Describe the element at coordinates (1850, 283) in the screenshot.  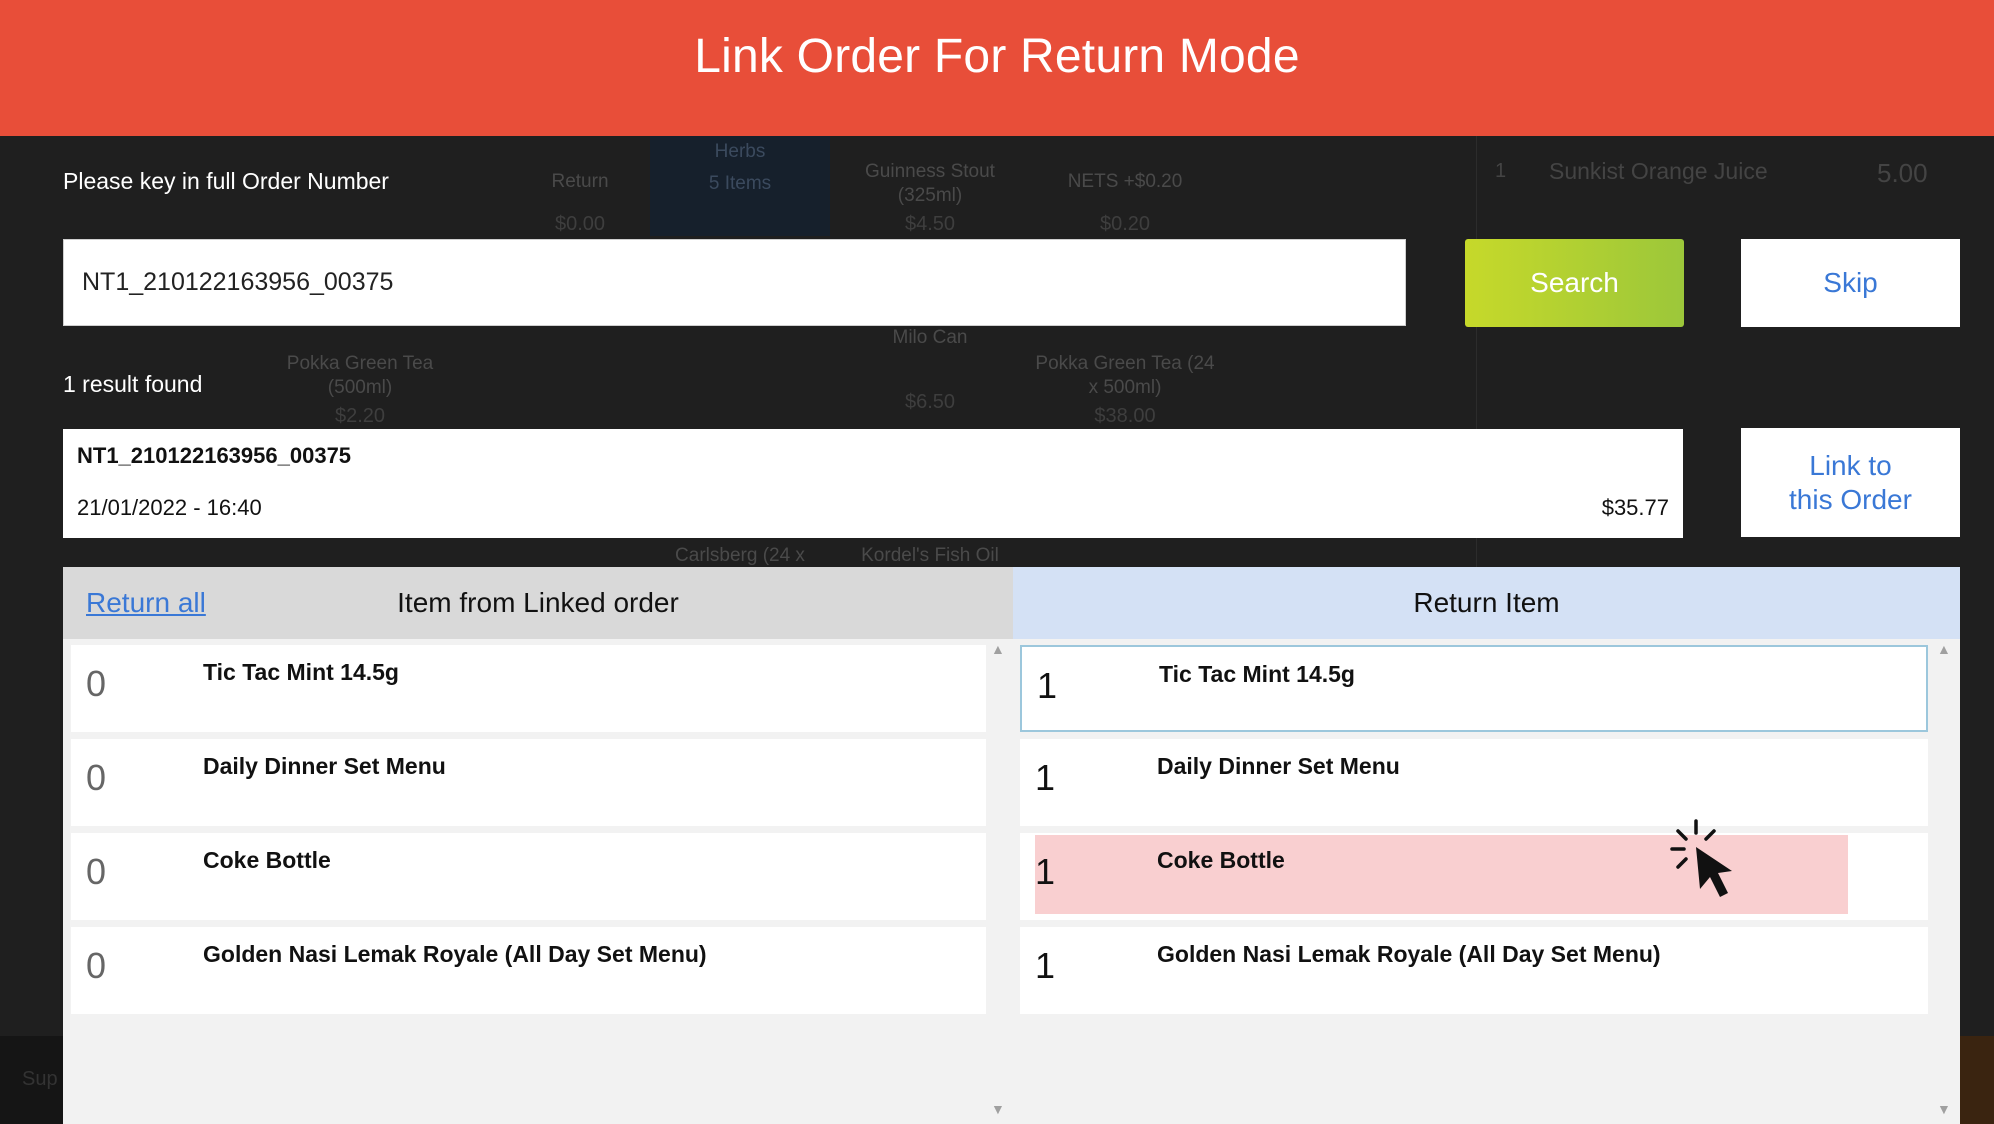
I see `skip-button: Skip` at that location.